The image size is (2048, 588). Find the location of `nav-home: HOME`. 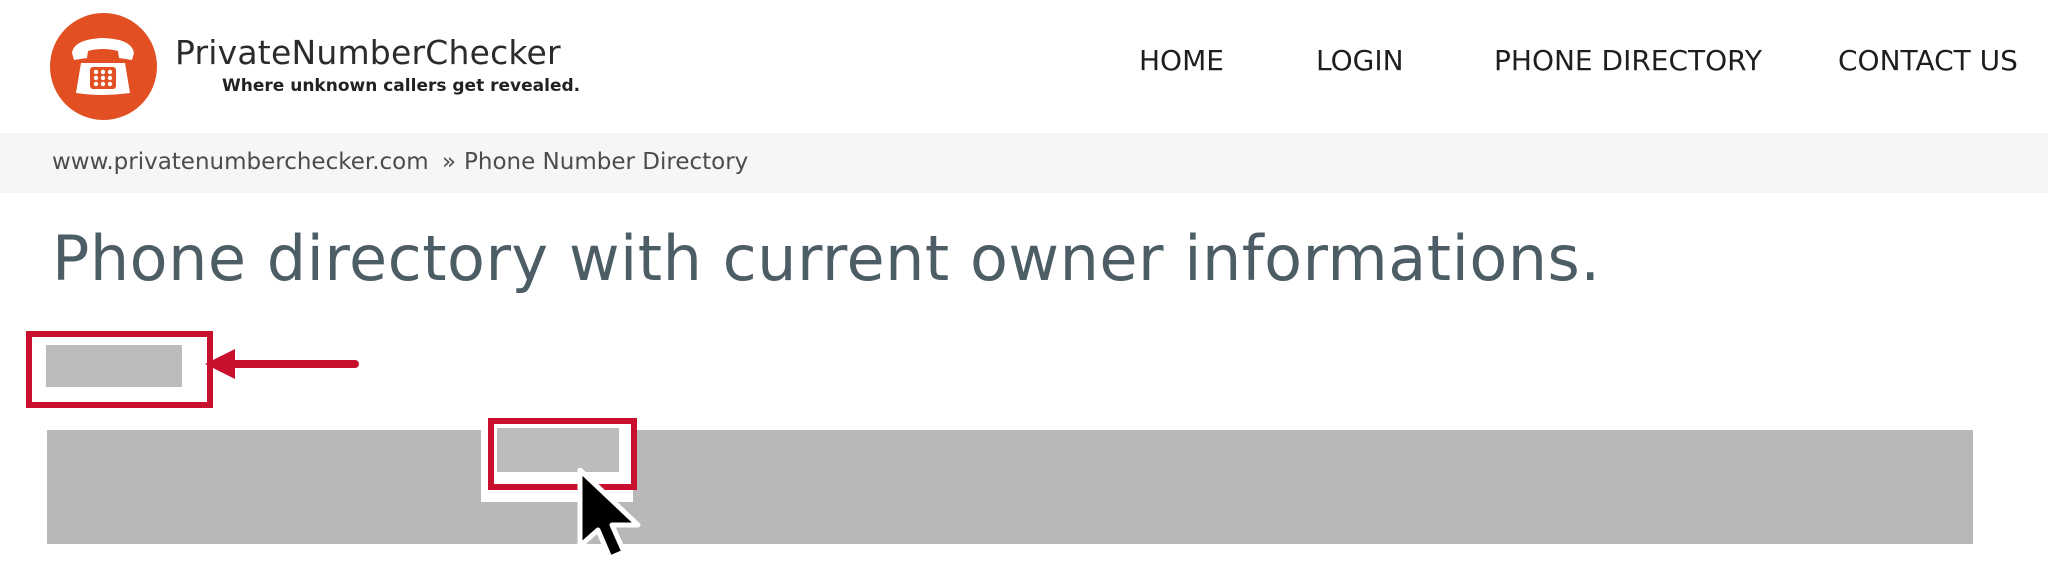

nav-home: HOME is located at coordinates (1181, 60).